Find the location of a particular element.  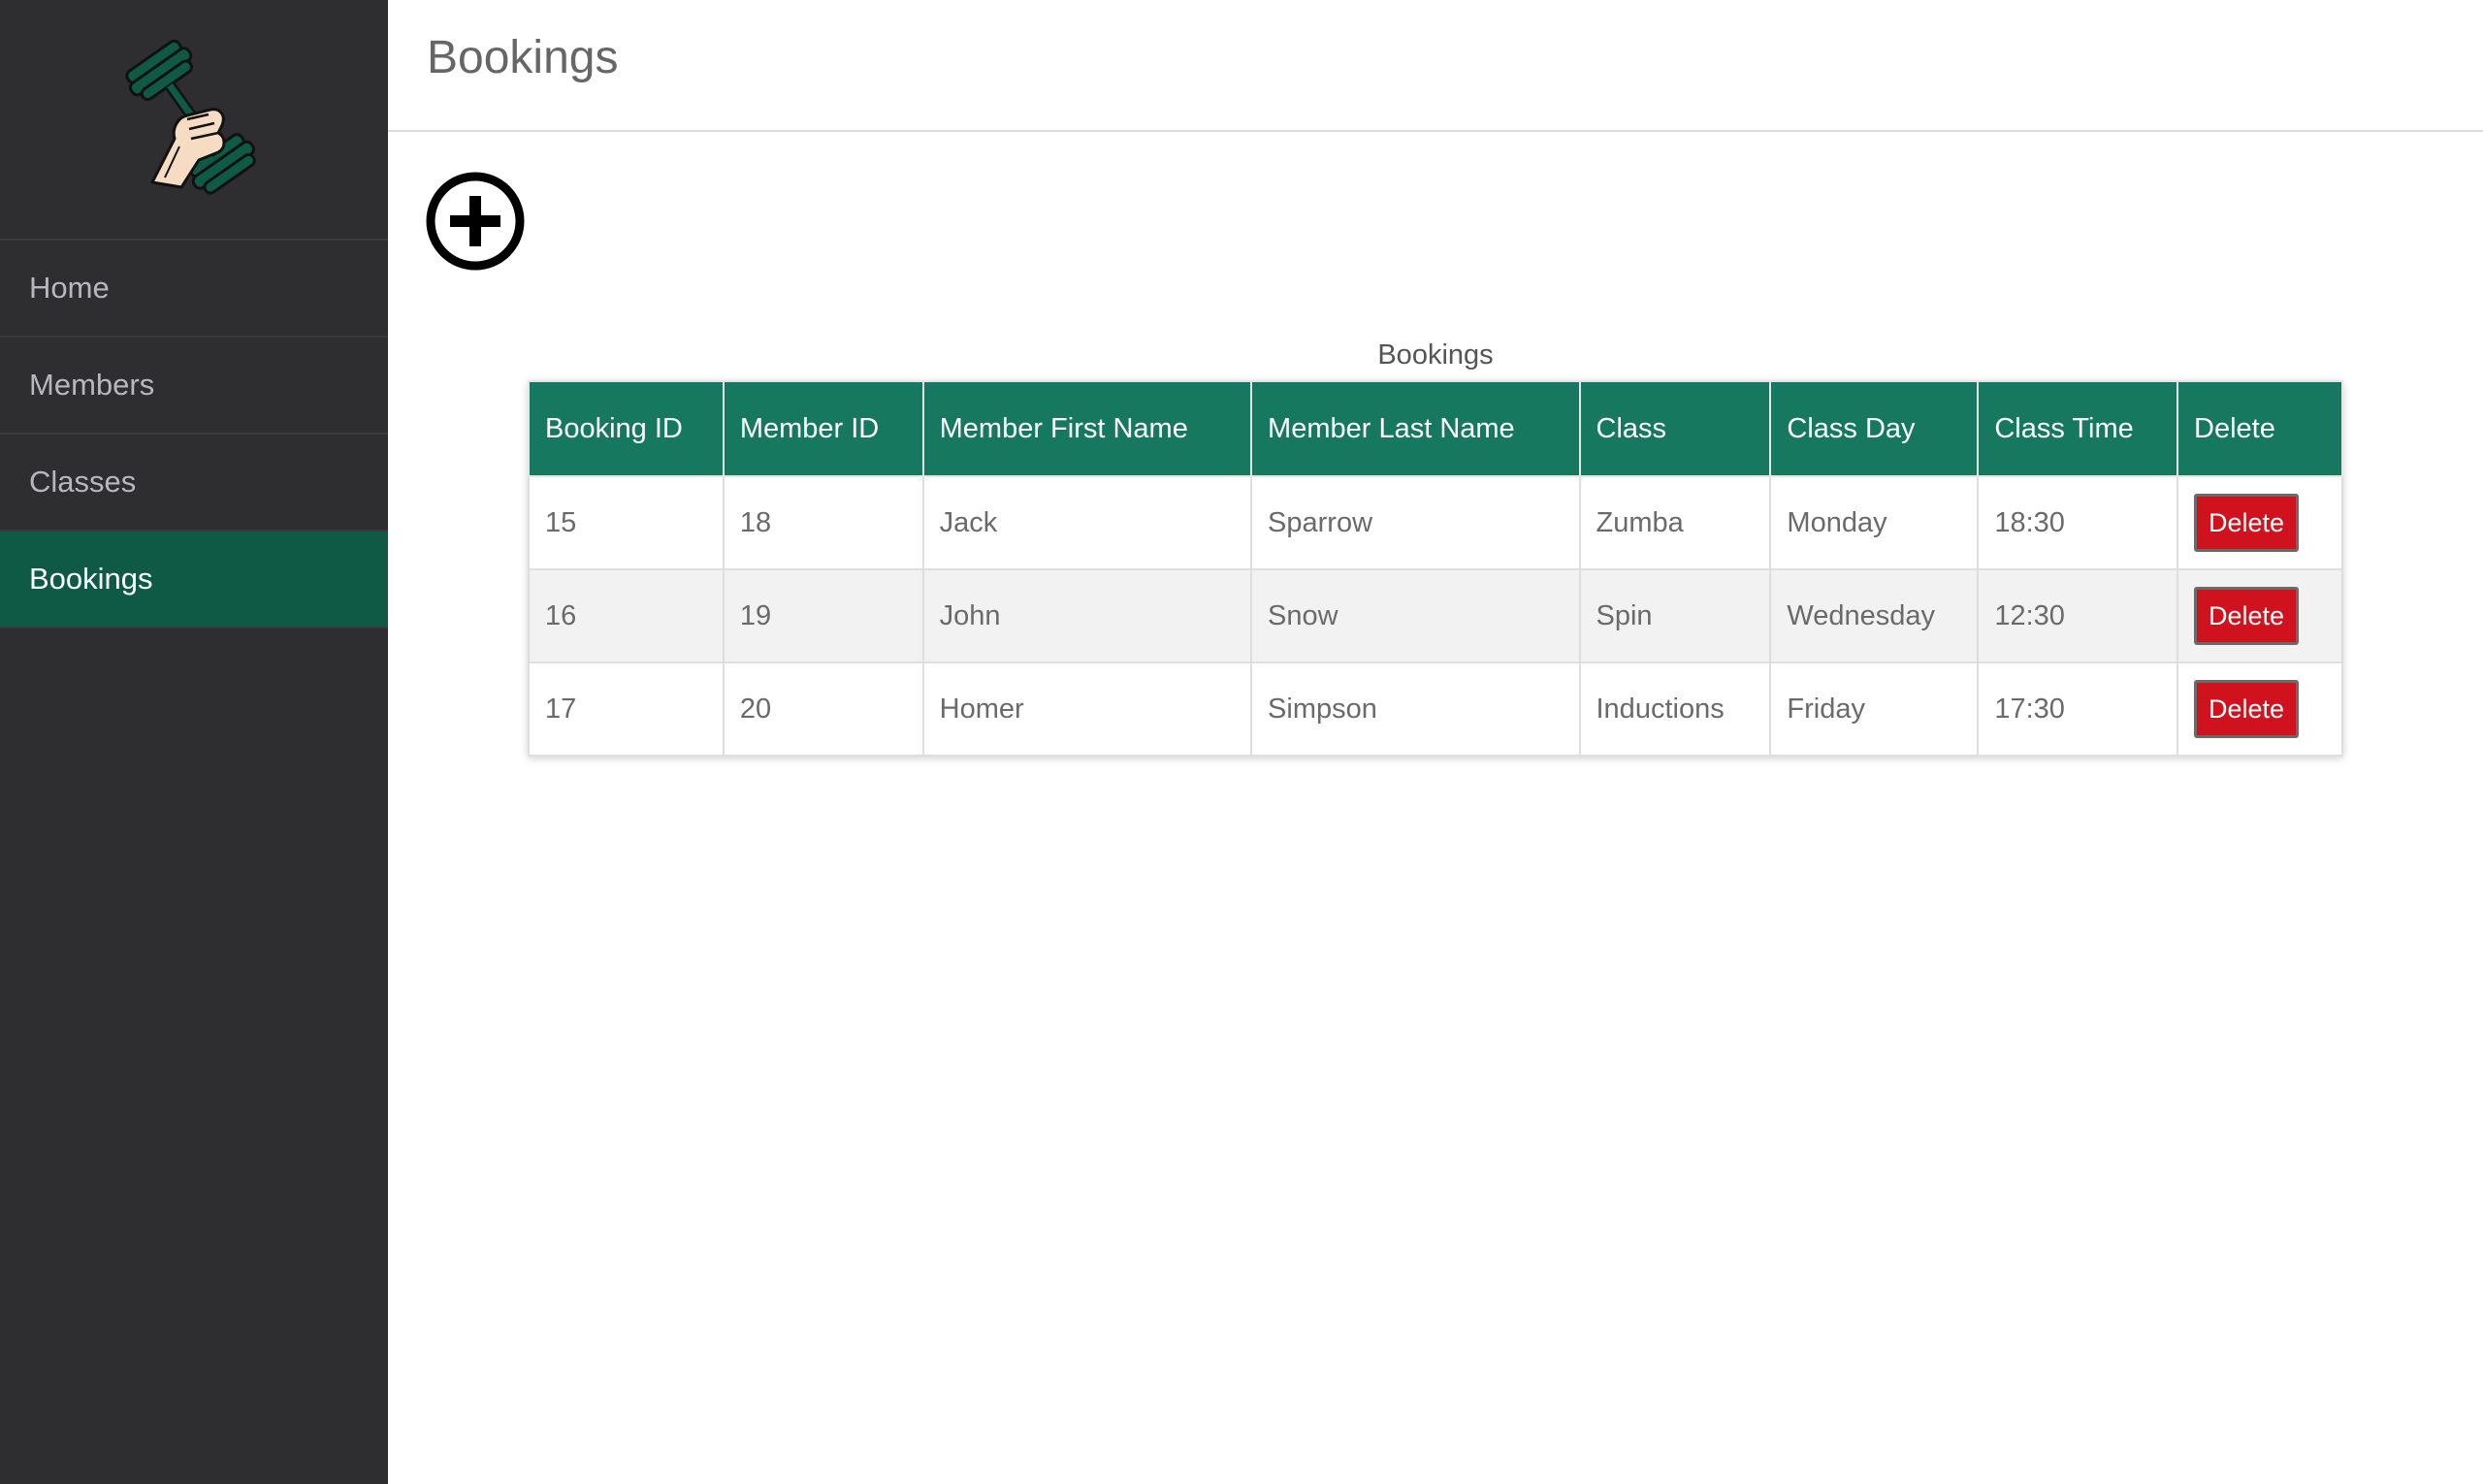

plus-circle-icon is located at coordinates (476, 222).